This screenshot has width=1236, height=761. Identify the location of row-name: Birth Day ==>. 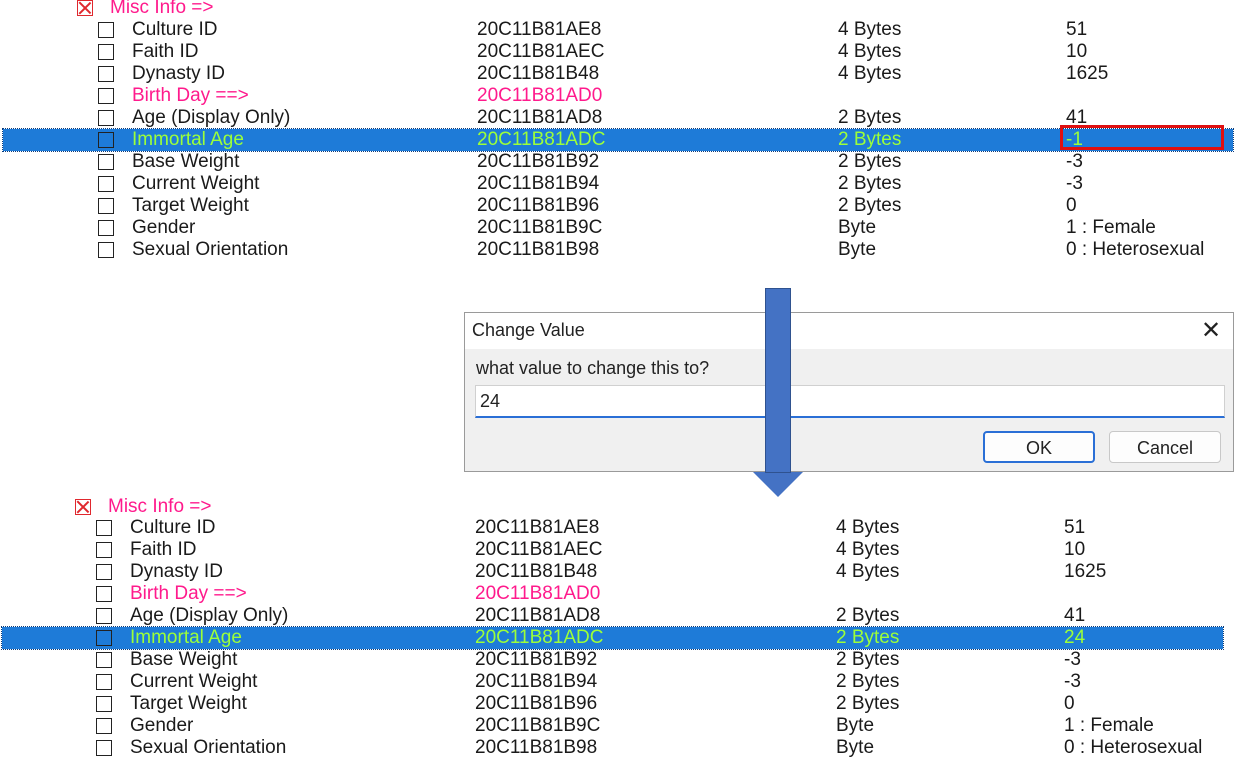
(188, 593).